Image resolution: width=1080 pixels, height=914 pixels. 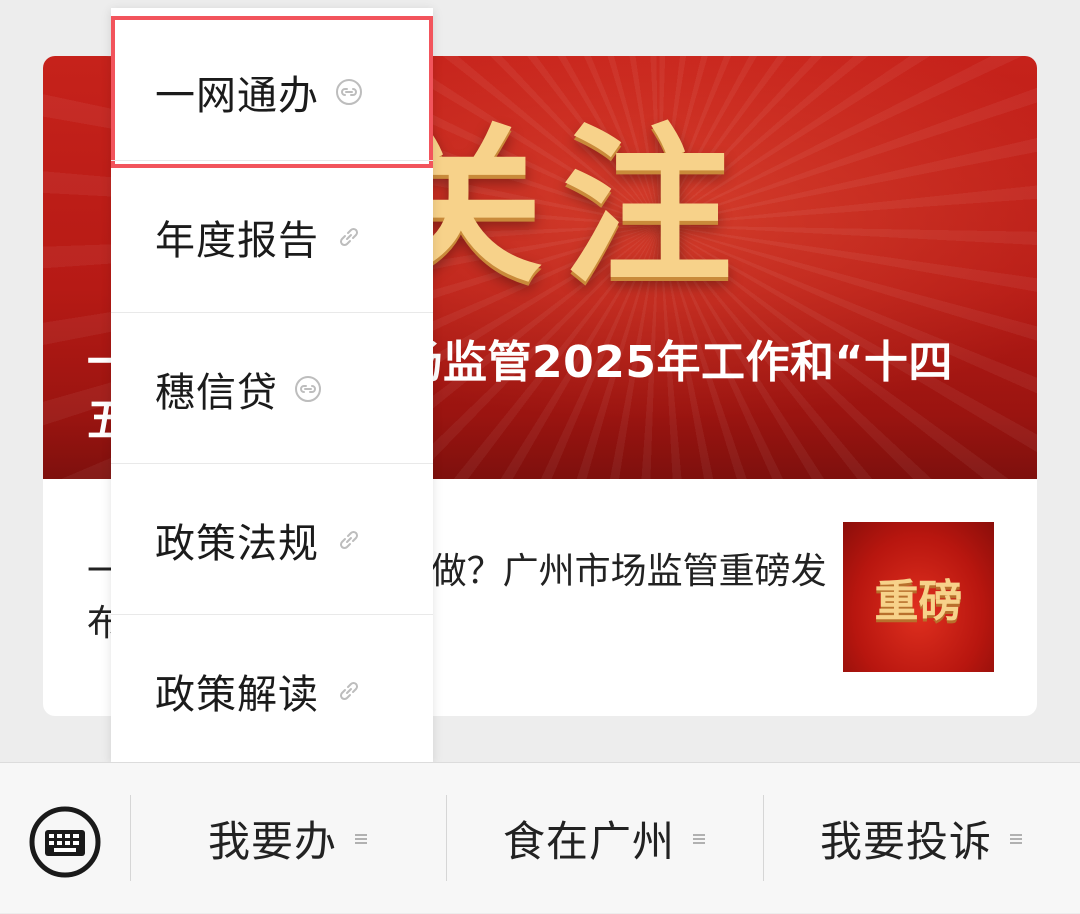 What do you see at coordinates (588, 841) in the screenshot?
I see `tab-label: 食在广州` at bounding box center [588, 841].